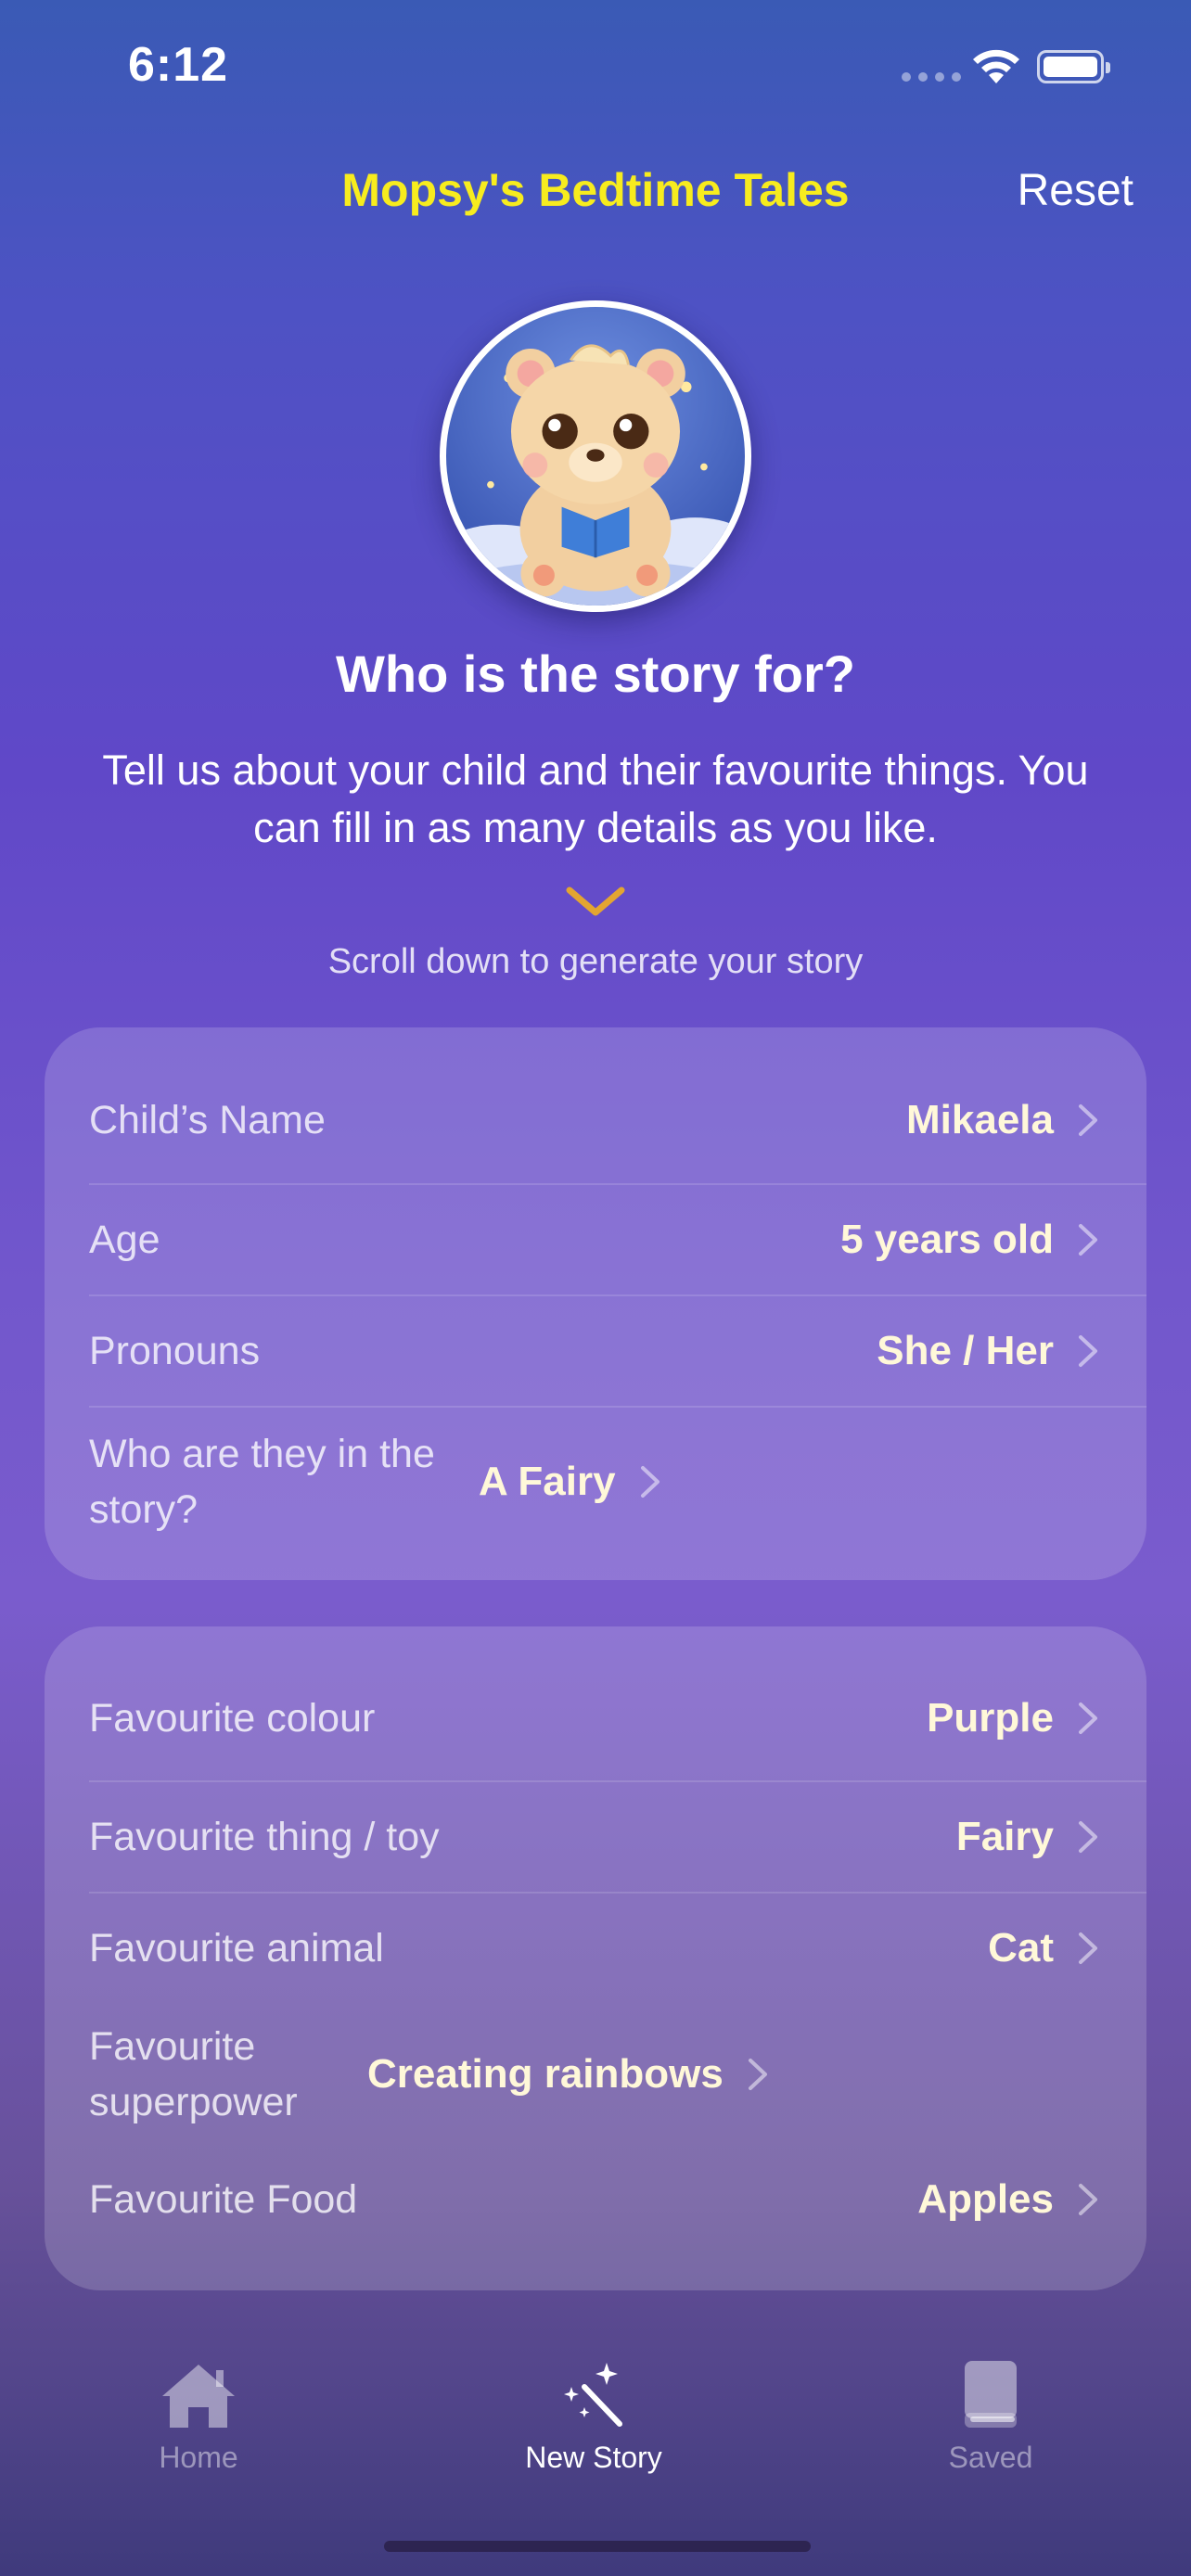 The image size is (1191, 2576). I want to click on row-label: Favourite Food, so click(223, 2199).